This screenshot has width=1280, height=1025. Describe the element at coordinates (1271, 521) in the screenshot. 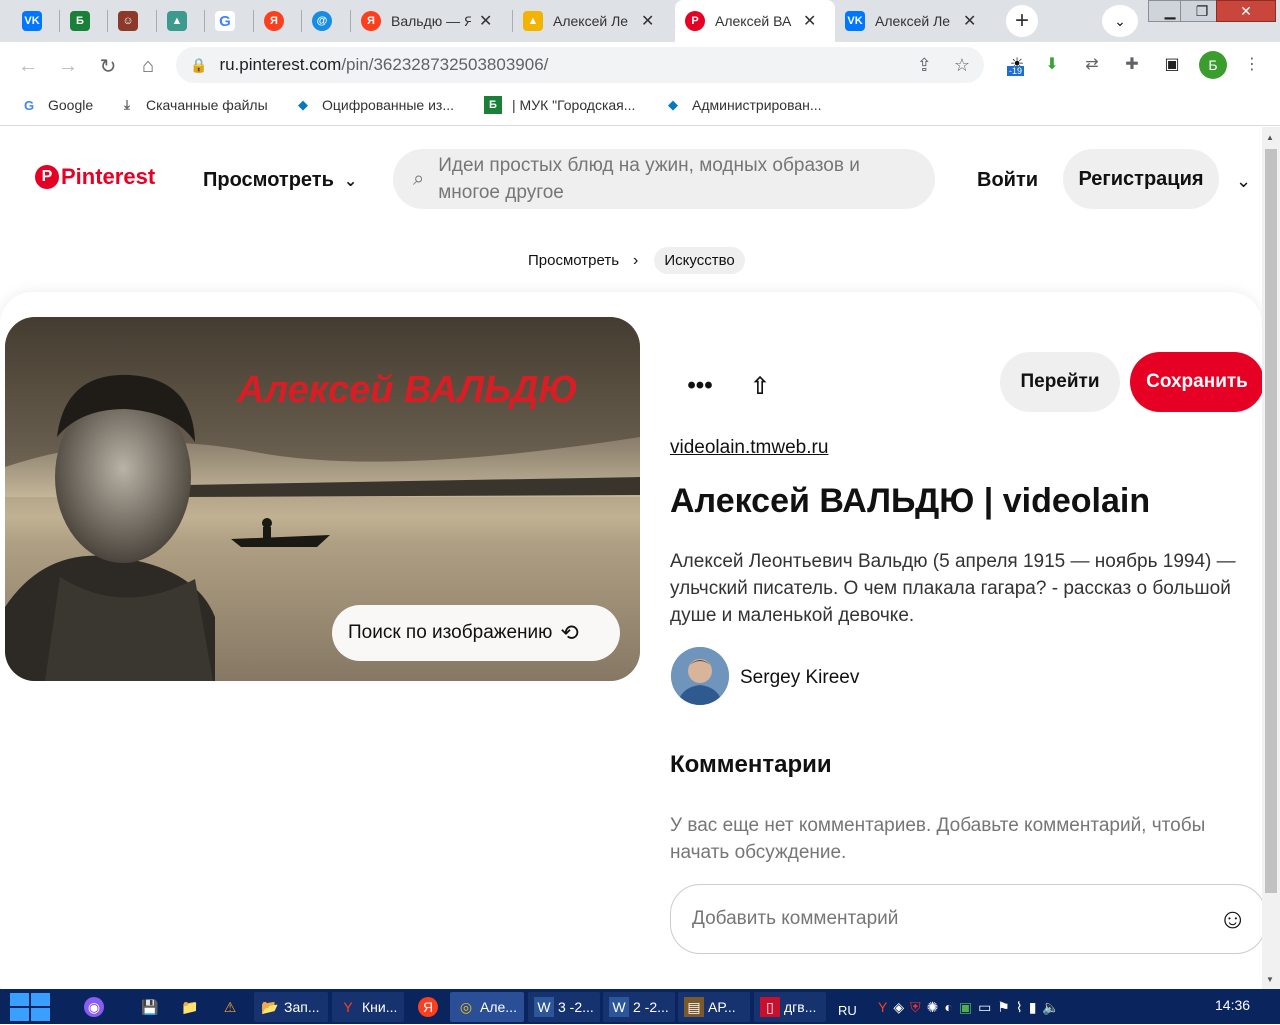

I see `scrollbar-thumb` at that location.